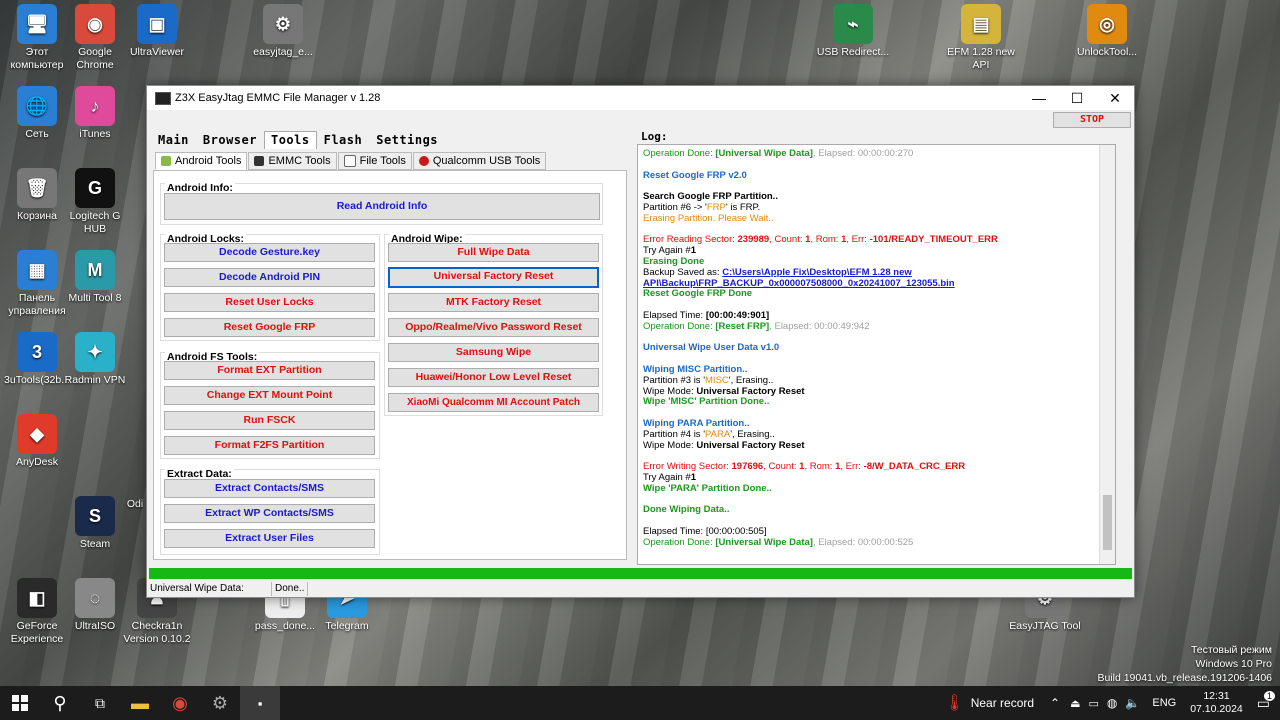  Describe the element at coordinates (817, 272) in the screenshot. I see `backup-path-link: C:\Users\Apple Fix\Desktop\EFM 1.28 new` at that location.